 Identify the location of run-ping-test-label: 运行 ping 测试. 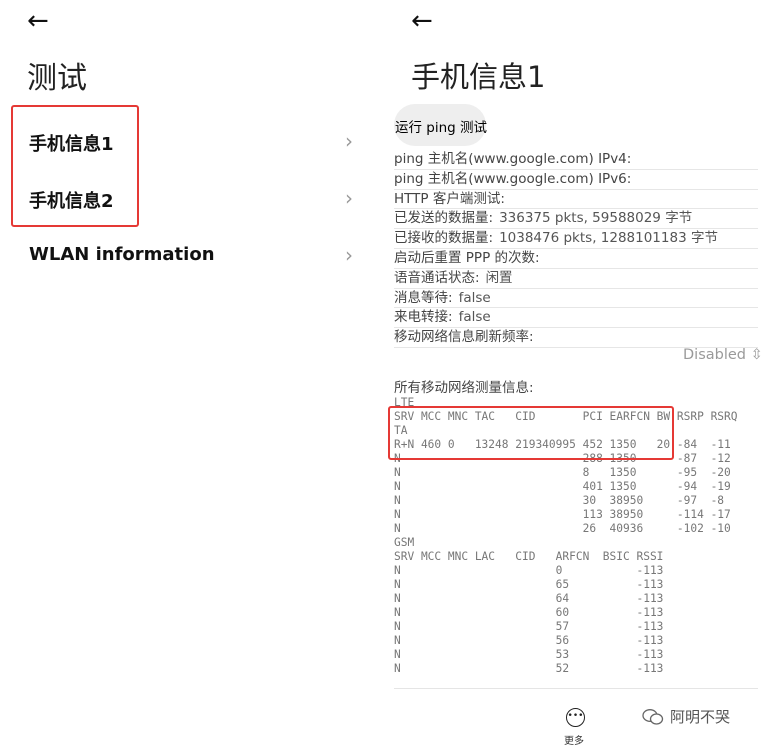
(441, 128).